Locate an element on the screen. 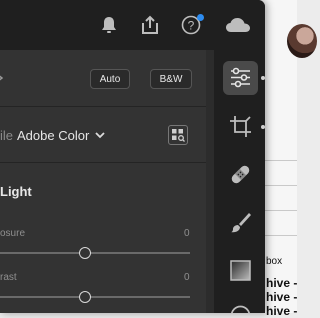  bell-icon is located at coordinates (109, 25).